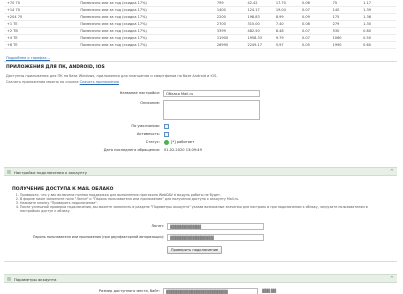  What do you see at coordinates (348, 45) in the screenshot?
I see `table-cell: 1990` at bounding box center [348, 45].